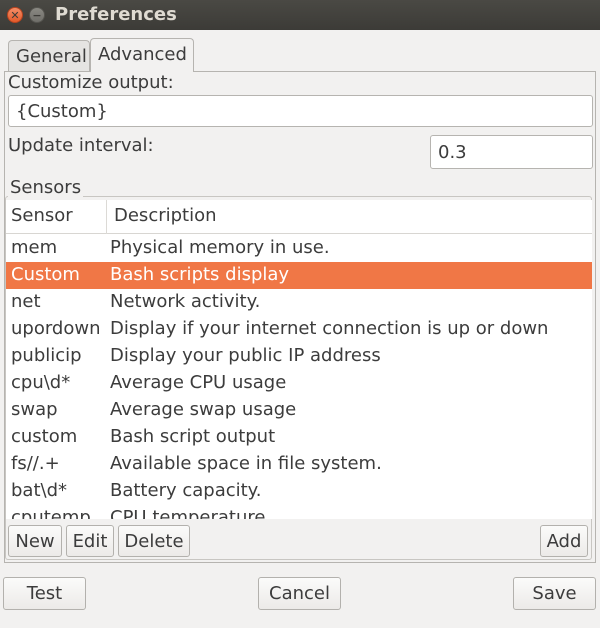 The image size is (600, 628). Describe the element at coordinates (299, 217) in the screenshot. I see `table-header: Sensor Description` at that location.